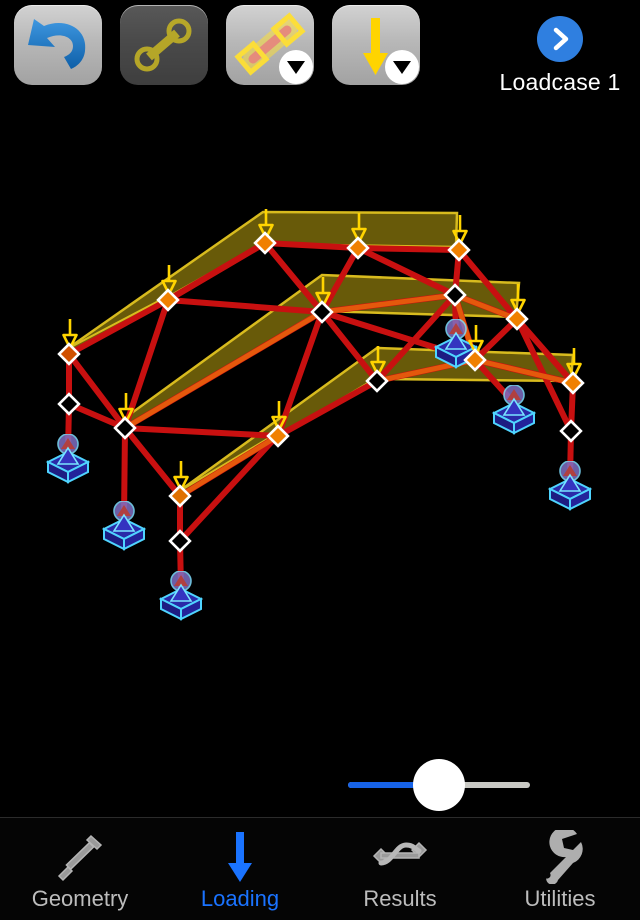 Image resolution: width=640 pixels, height=920 pixels. Describe the element at coordinates (384, 785) in the screenshot. I see `slider-fill` at that location.